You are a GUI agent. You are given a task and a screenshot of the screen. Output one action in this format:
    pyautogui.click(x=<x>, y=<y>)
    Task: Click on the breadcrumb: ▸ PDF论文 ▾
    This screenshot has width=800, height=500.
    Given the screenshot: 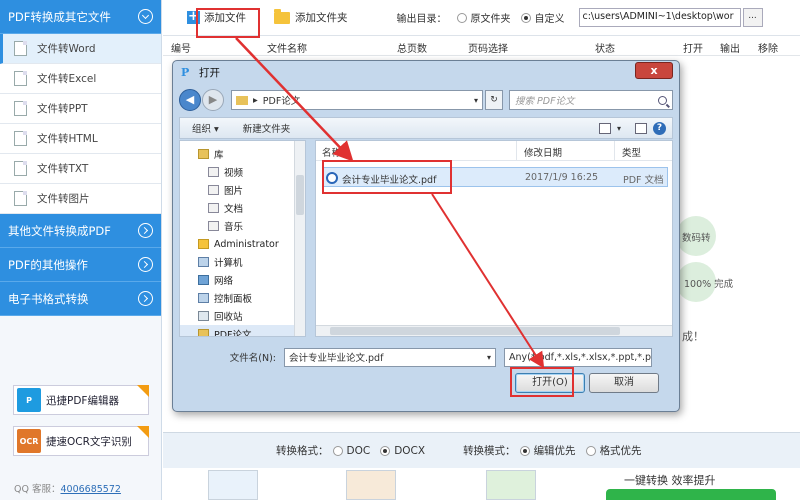 What is the action you would take?
    pyautogui.click(x=357, y=100)
    